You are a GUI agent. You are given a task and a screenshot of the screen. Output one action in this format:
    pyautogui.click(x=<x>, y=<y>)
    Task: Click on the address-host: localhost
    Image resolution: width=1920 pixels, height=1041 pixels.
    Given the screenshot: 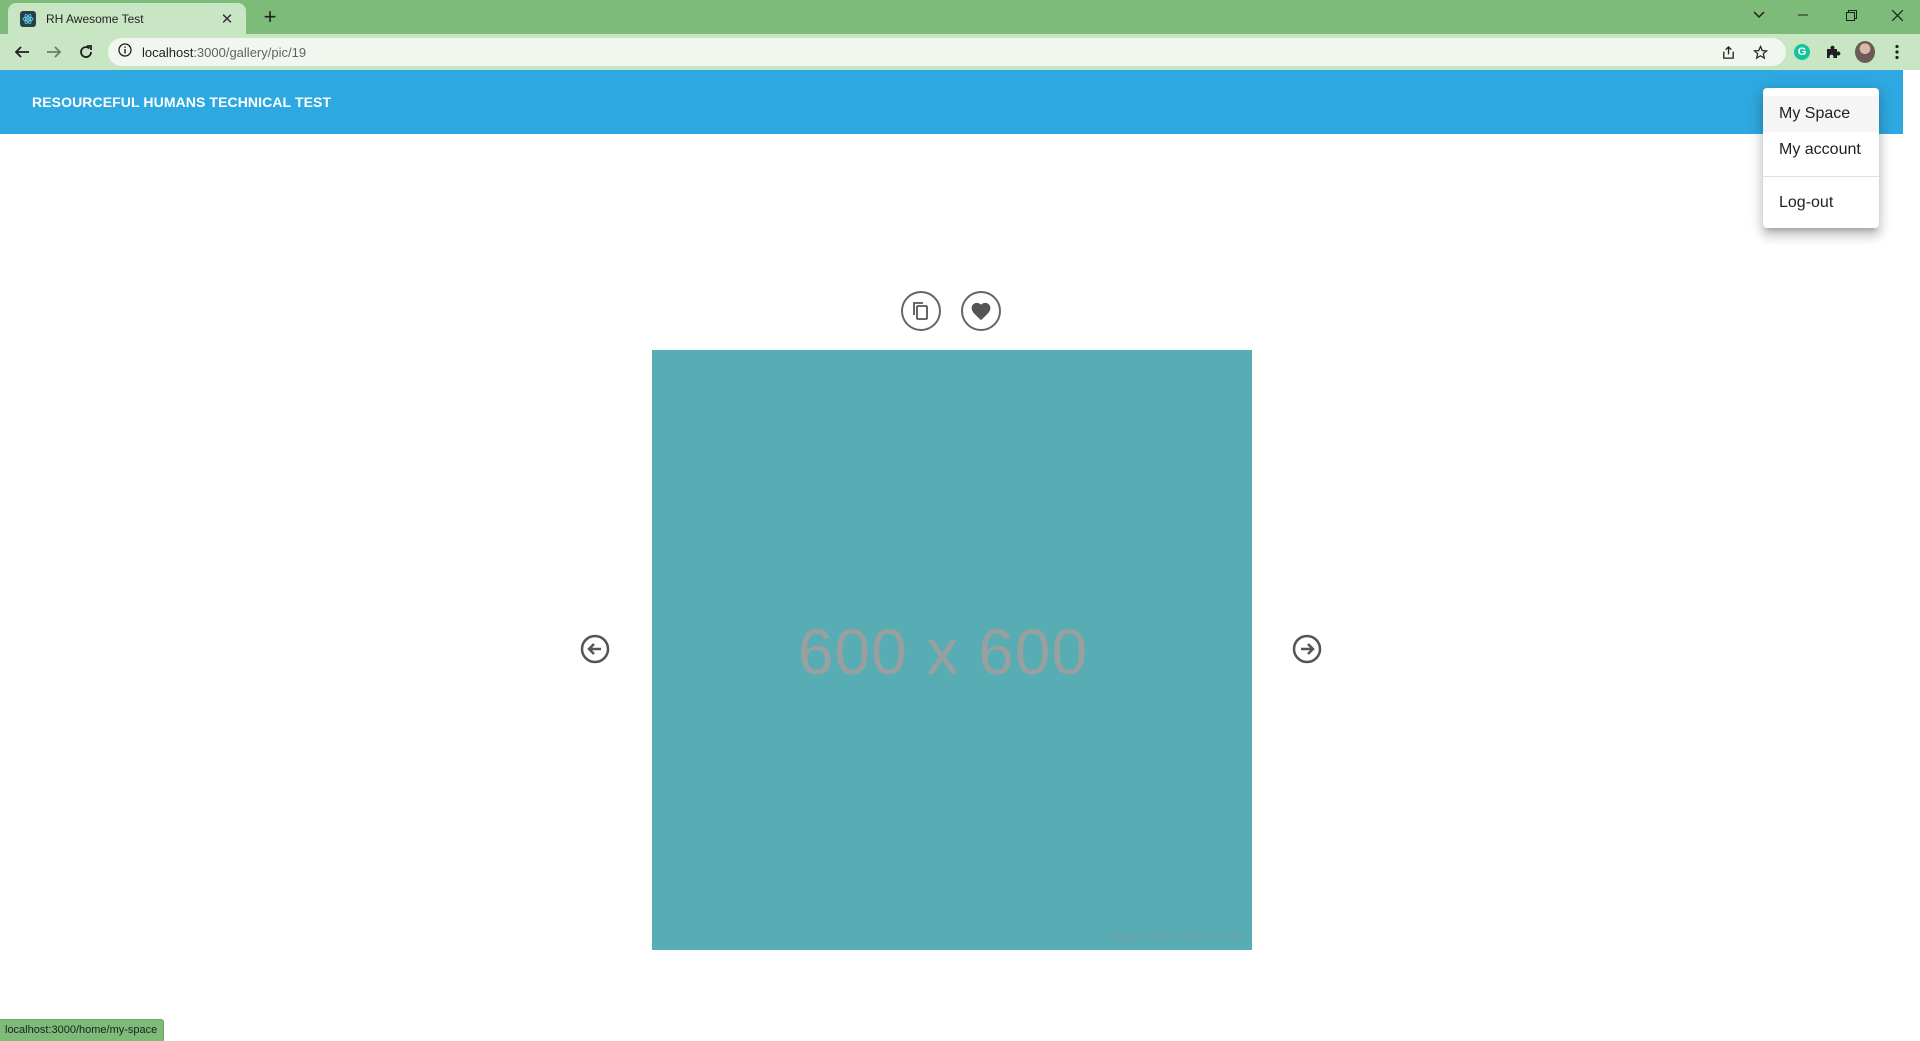 What is the action you would take?
    pyautogui.click(x=168, y=52)
    